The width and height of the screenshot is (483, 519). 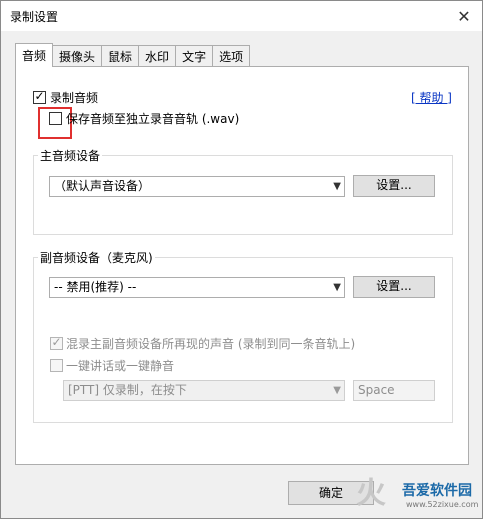 I want to click on secondary-audio-device-title: 副音频设备（麦克风), so click(x=96, y=257).